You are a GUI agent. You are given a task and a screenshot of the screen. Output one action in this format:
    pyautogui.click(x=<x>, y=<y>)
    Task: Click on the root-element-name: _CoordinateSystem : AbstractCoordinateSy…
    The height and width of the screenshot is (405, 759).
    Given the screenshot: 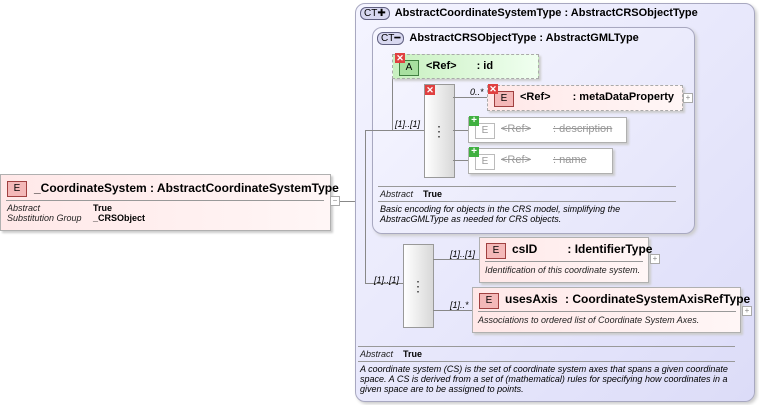 What is the action you would take?
    pyautogui.click(x=186, y=188)
    